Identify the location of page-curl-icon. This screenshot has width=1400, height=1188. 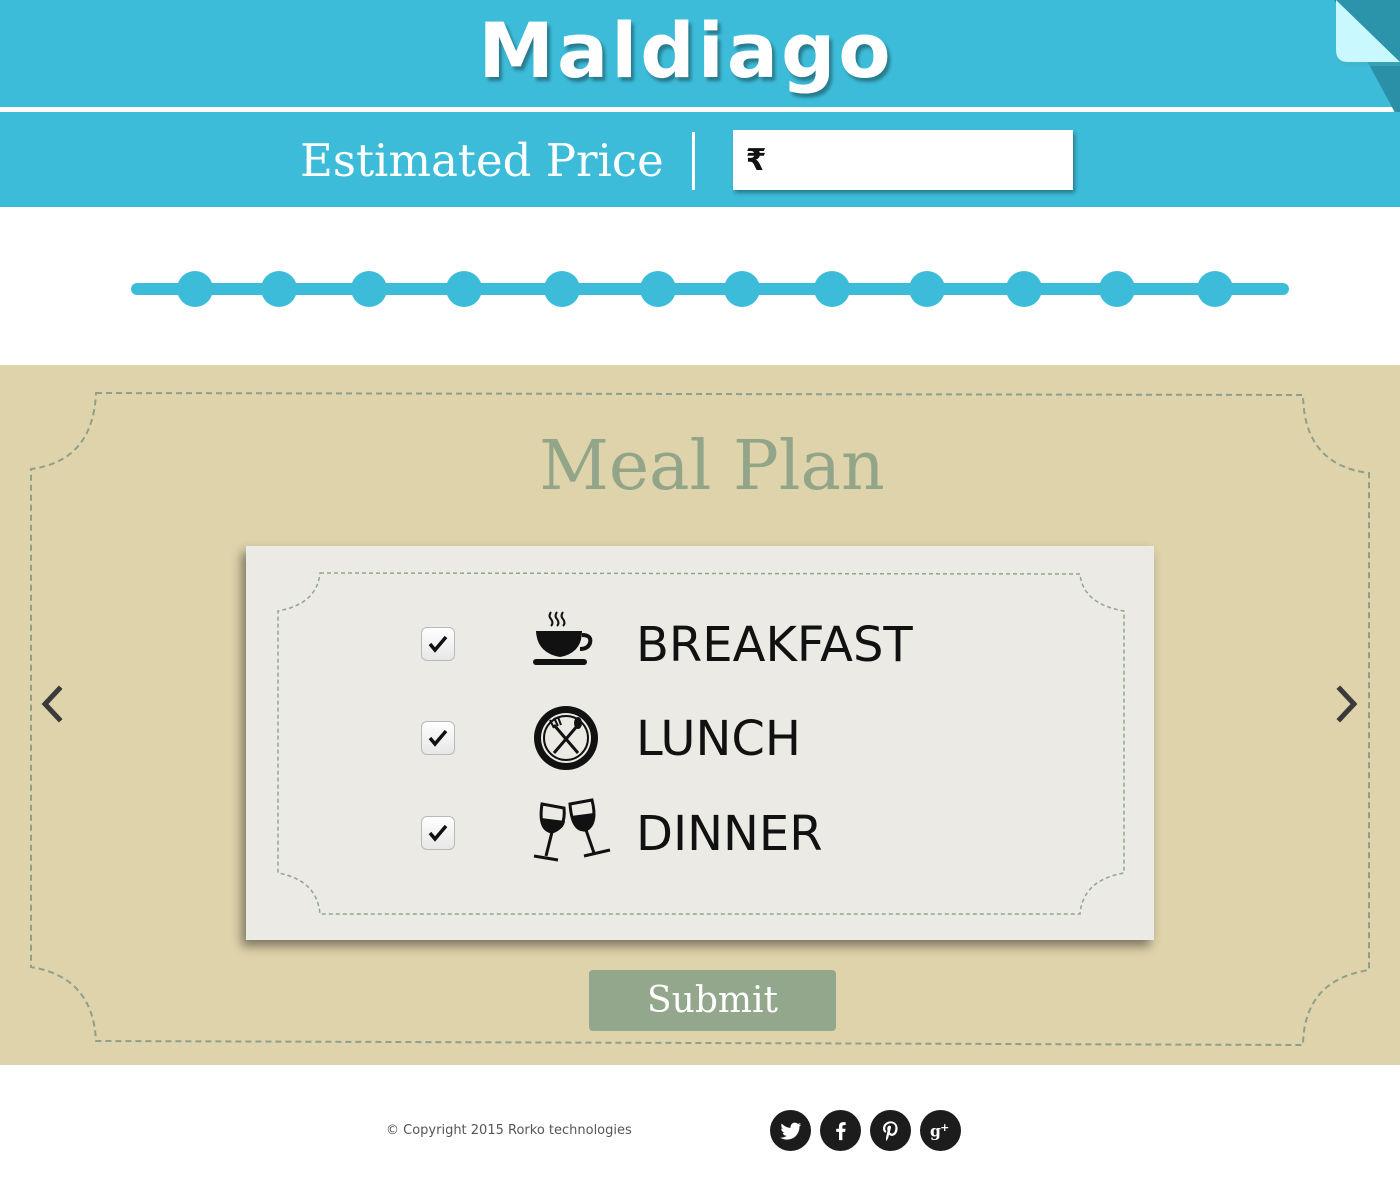
(1367, 61).